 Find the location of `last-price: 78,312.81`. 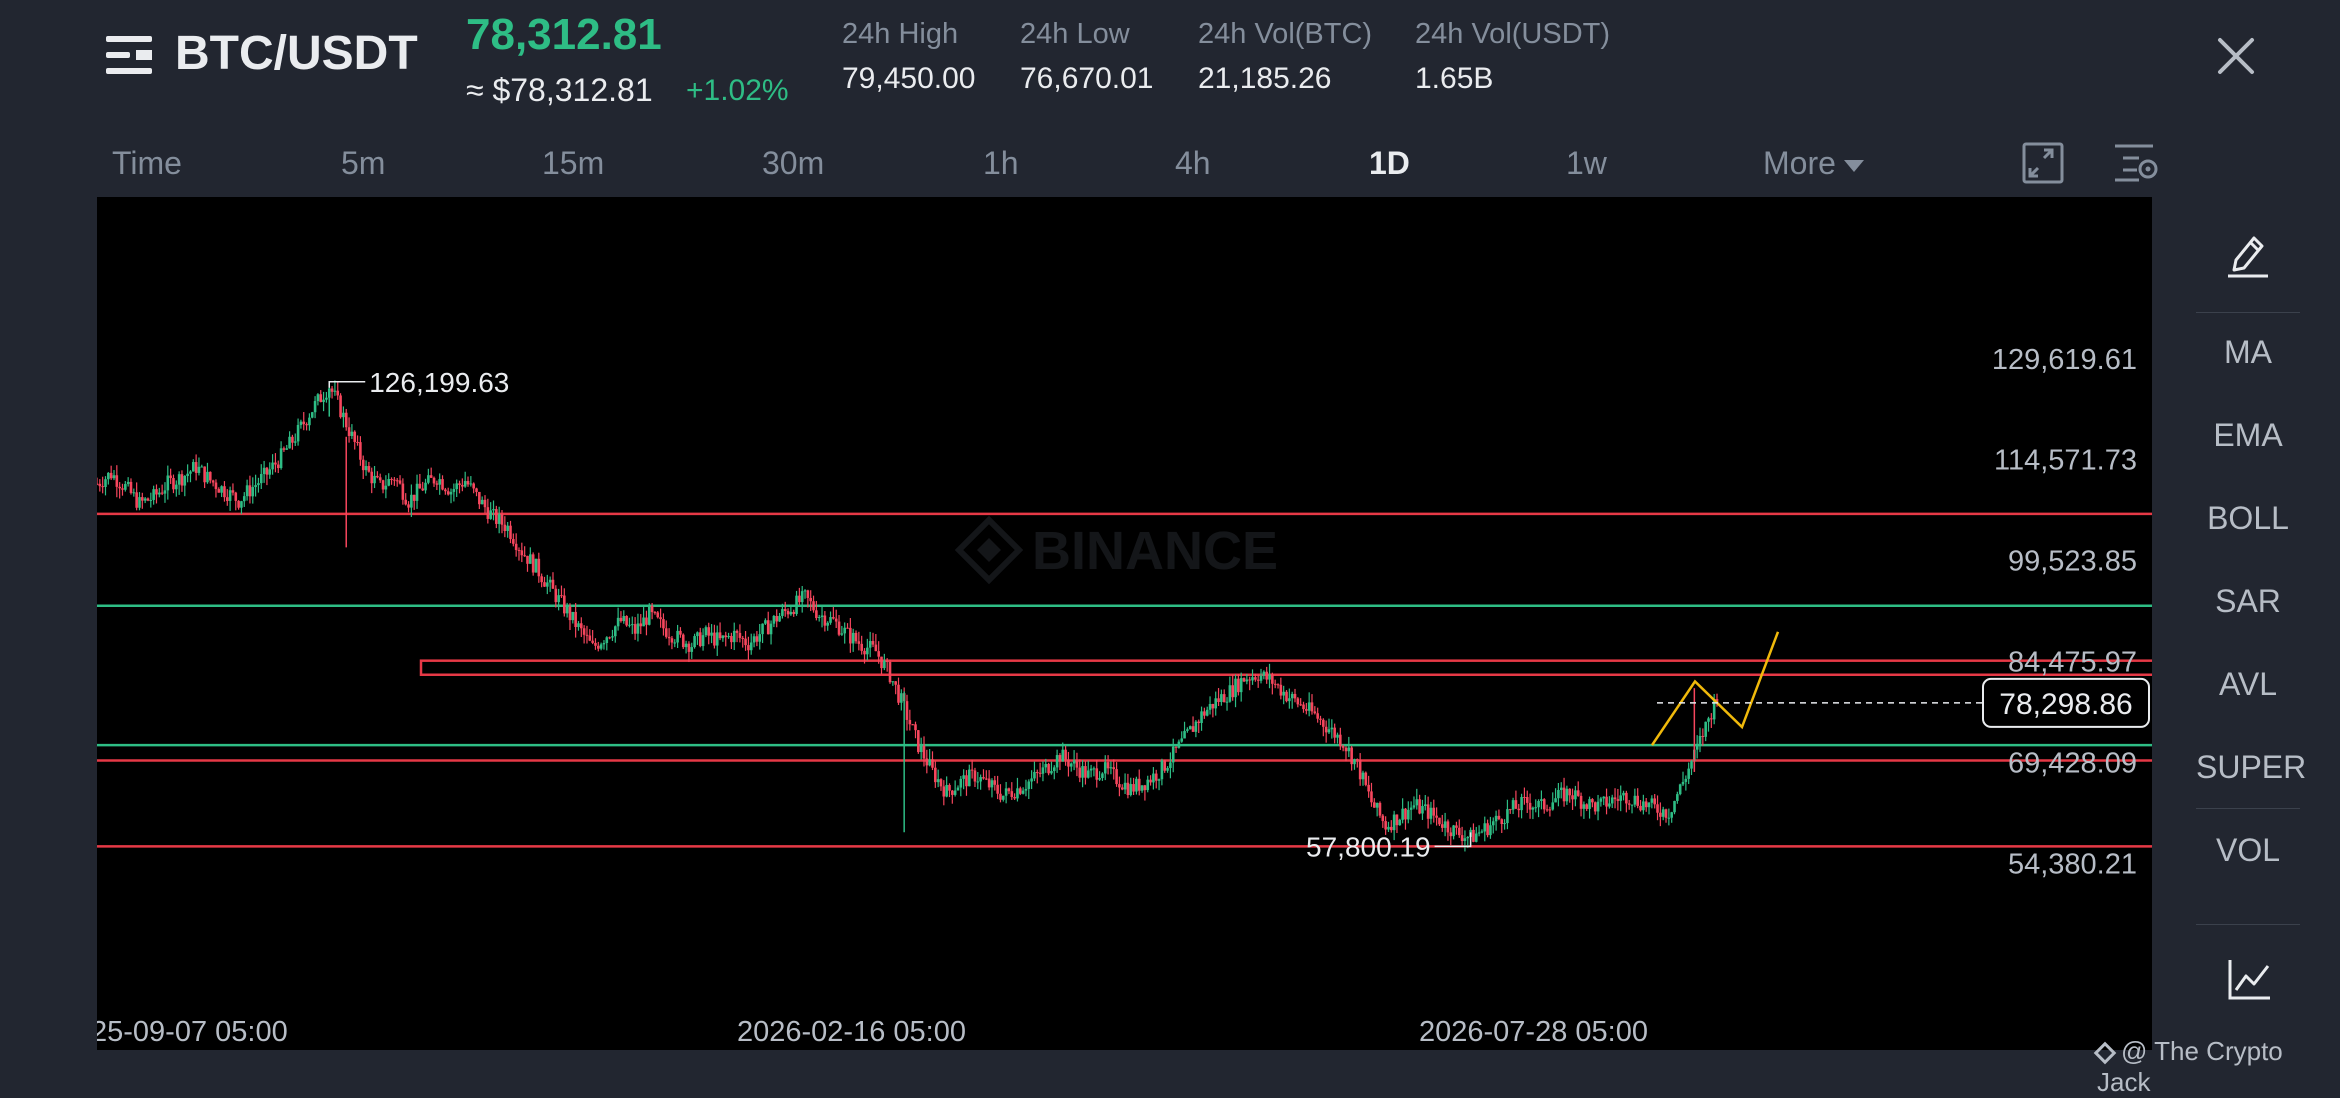

last-price: 78,312.81 is located at coordinates (564, 34).